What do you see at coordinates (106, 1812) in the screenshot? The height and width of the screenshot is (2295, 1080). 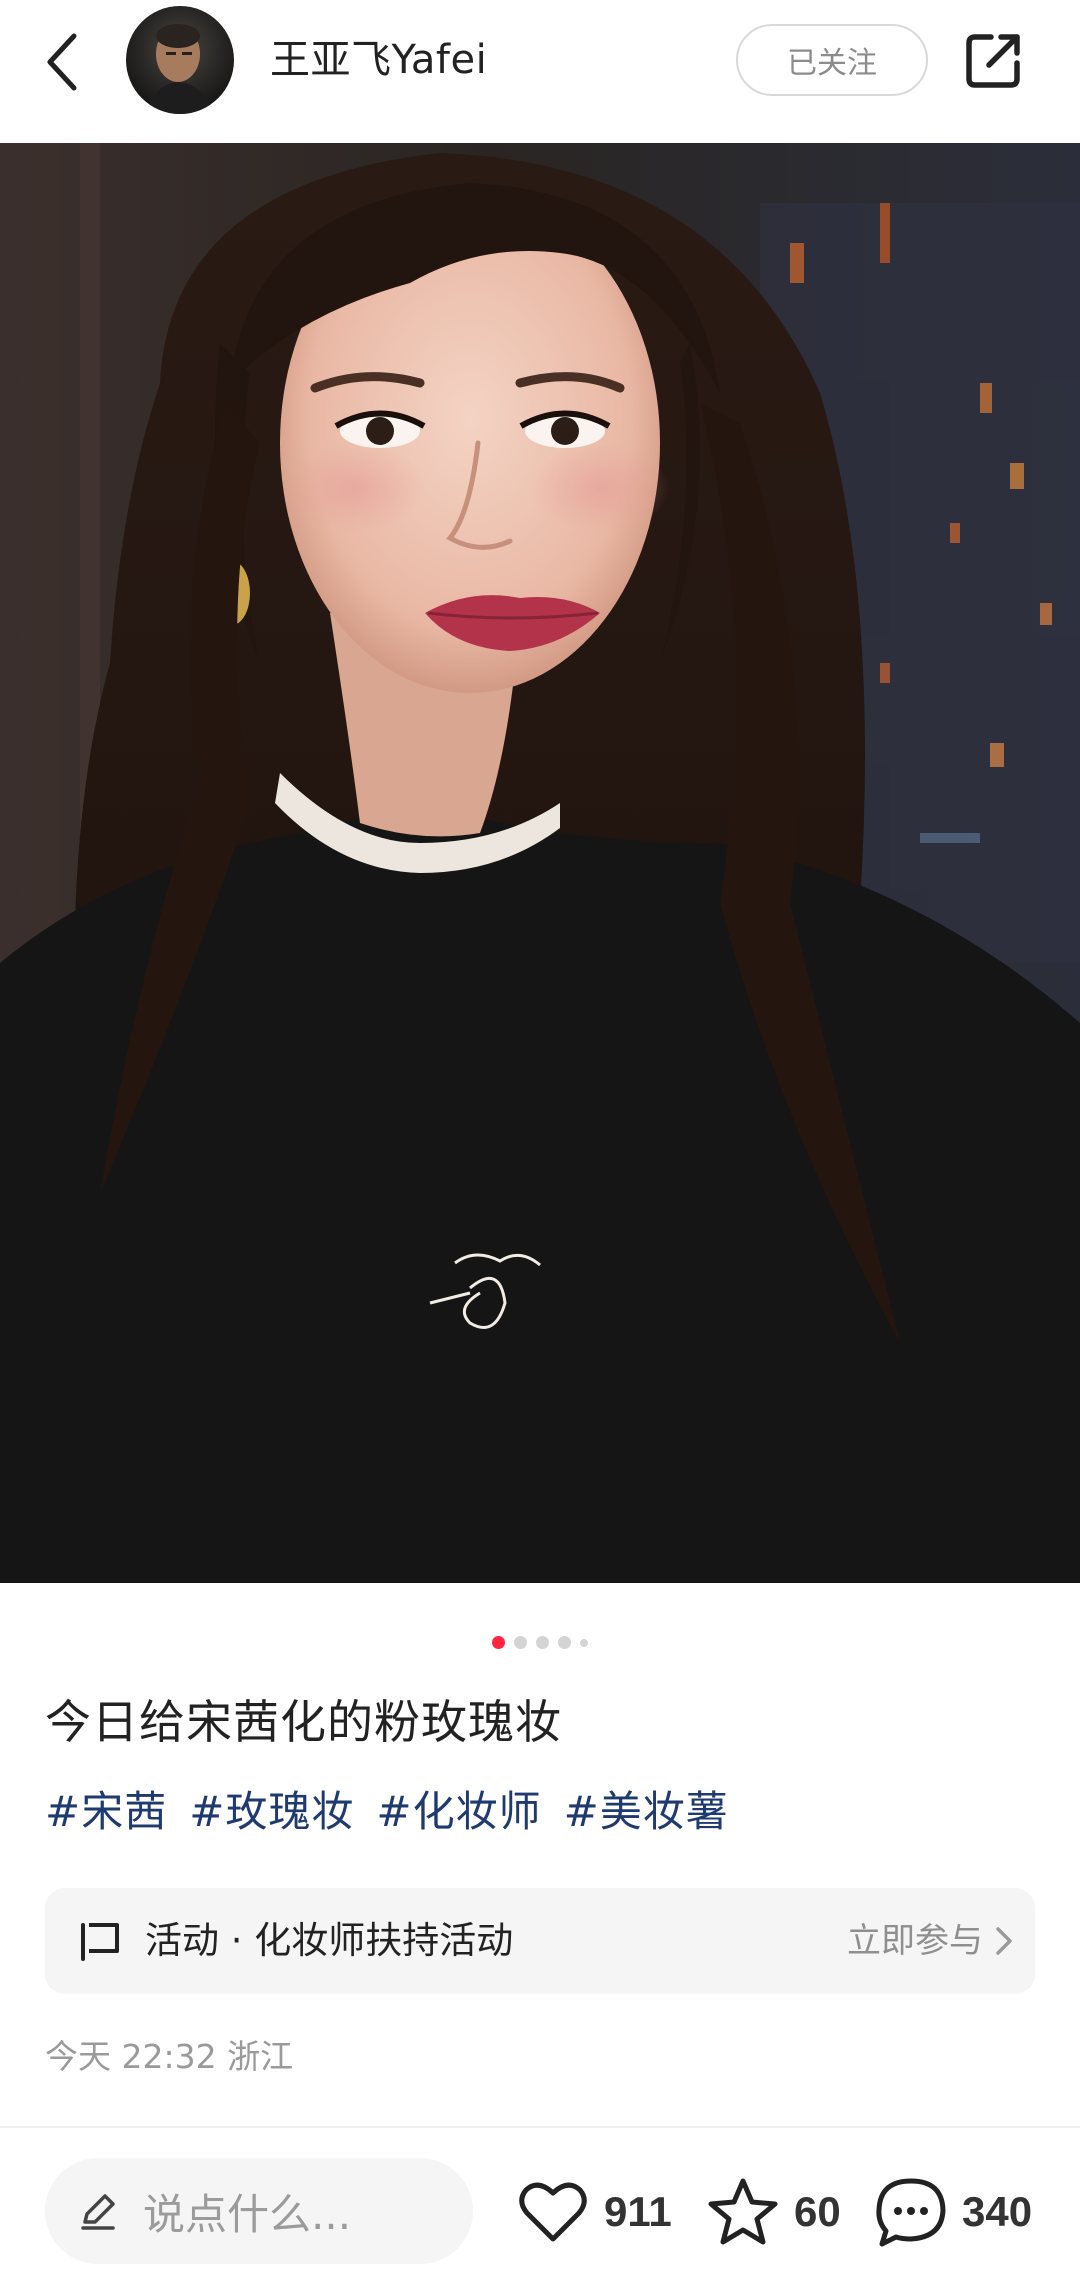 I see `hashtag: #宋茜` at bounding box center [106, 1812].